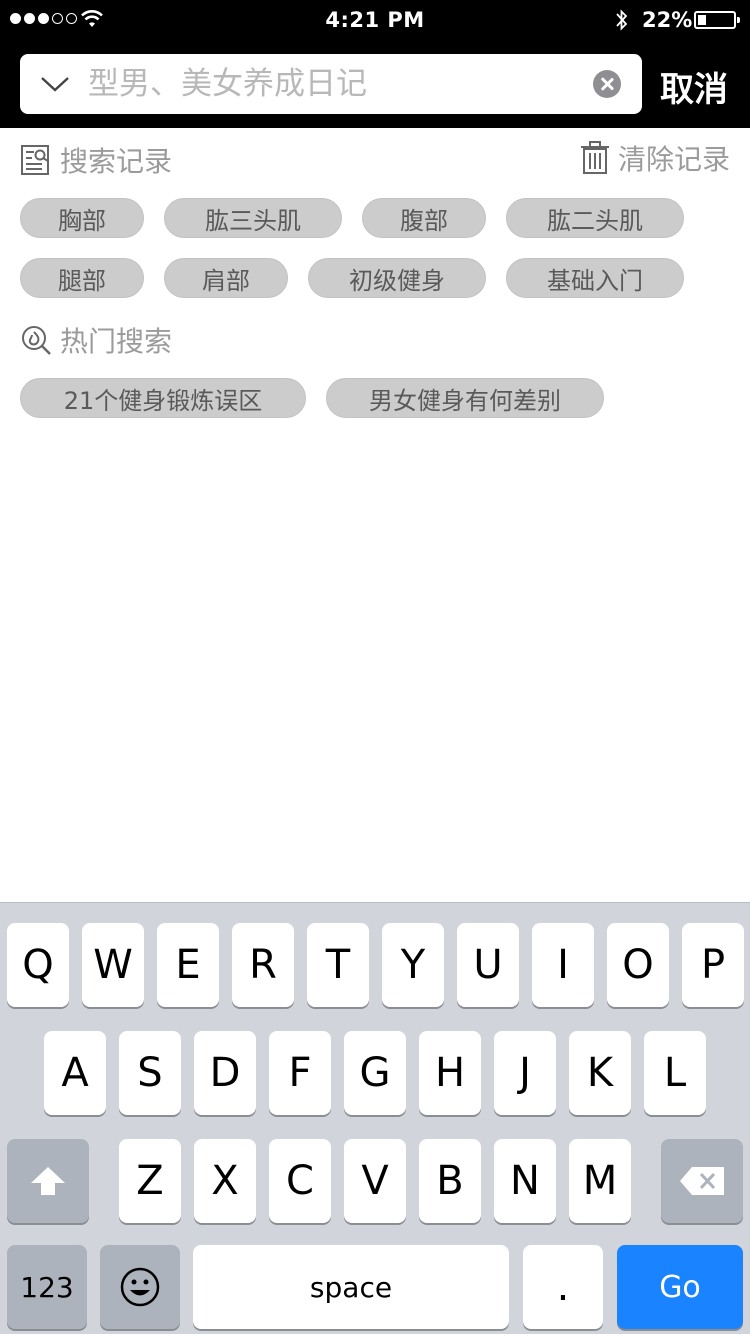 This screenshot has width=750, height=1334. I want to click on key-q: Q, so click(38, 965).